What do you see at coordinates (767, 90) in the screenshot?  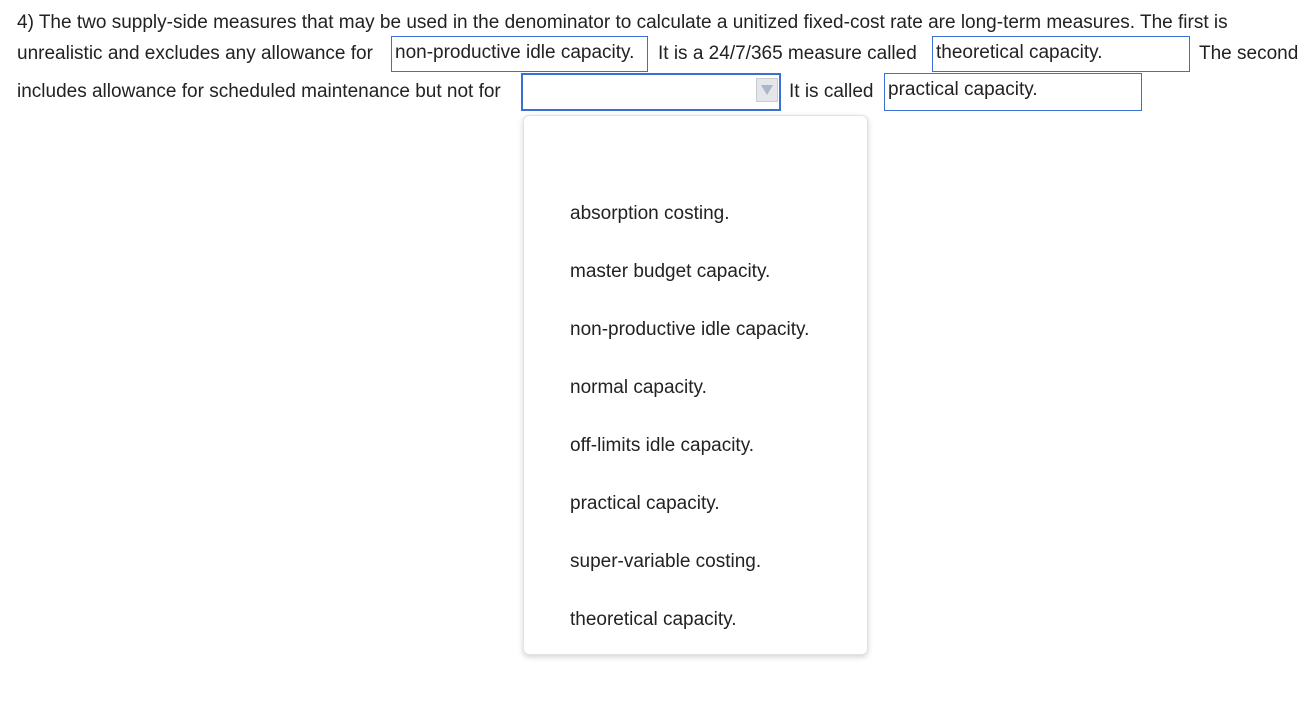 I see `chevron-down-icon` at bounding box center [767, 90].